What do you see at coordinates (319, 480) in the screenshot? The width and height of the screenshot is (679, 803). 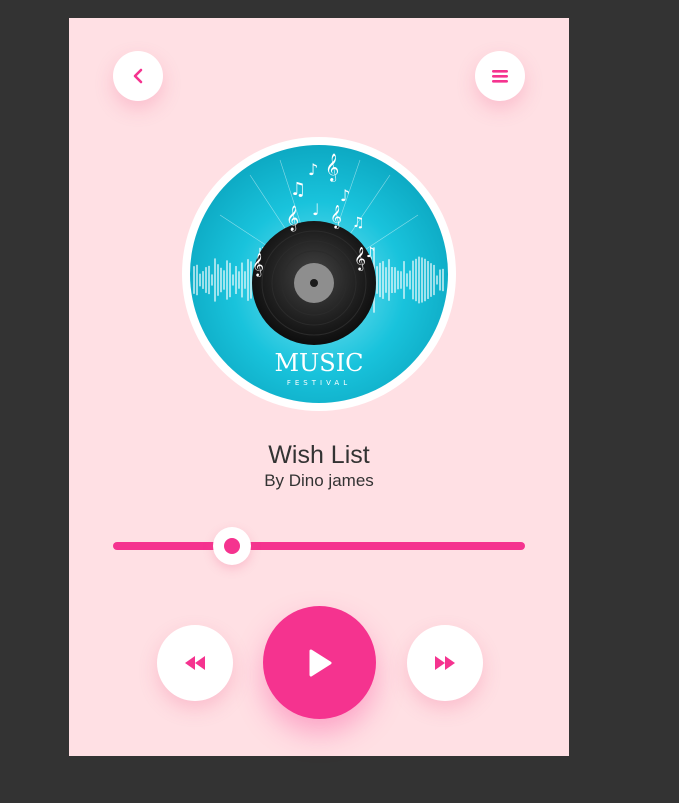 I see `song-artist: By Dino james` at bounding box center [319, 480].